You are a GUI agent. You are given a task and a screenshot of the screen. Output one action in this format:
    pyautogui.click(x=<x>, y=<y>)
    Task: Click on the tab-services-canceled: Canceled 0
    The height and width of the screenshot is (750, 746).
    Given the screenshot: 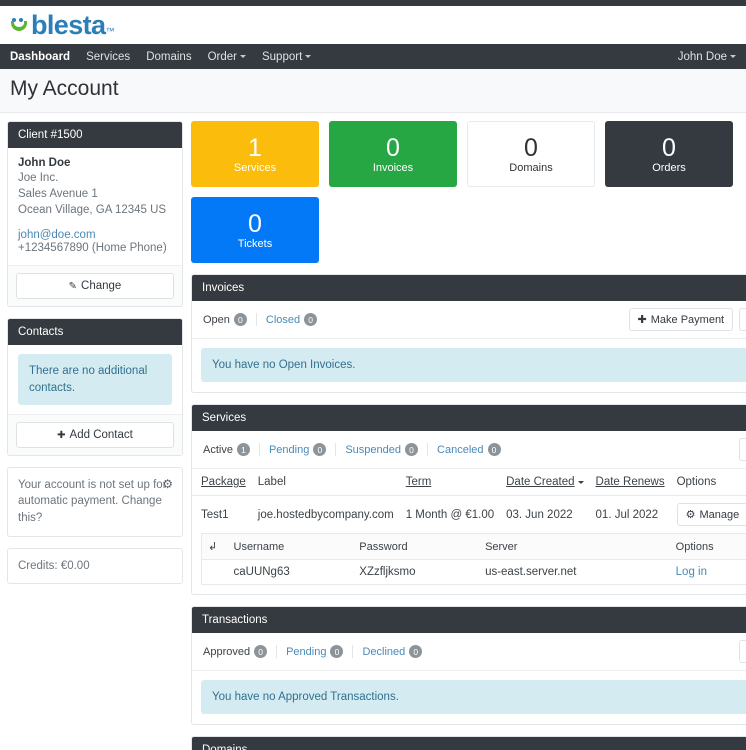 What is the action you would take?
    pyautogui.click(x=468, y=450)
    